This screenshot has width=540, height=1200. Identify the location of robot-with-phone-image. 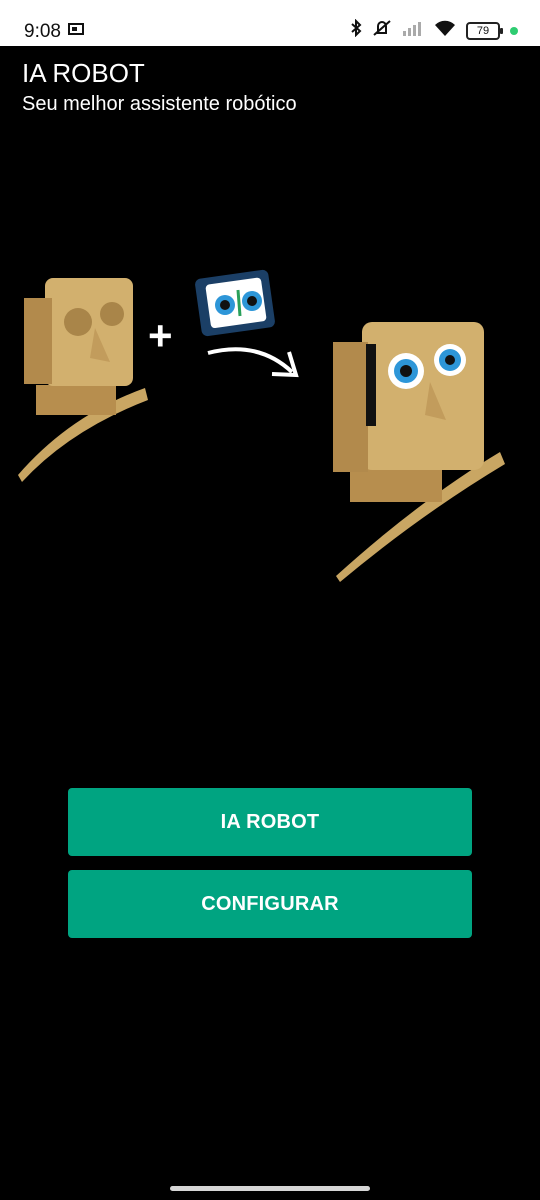
(419, 452).